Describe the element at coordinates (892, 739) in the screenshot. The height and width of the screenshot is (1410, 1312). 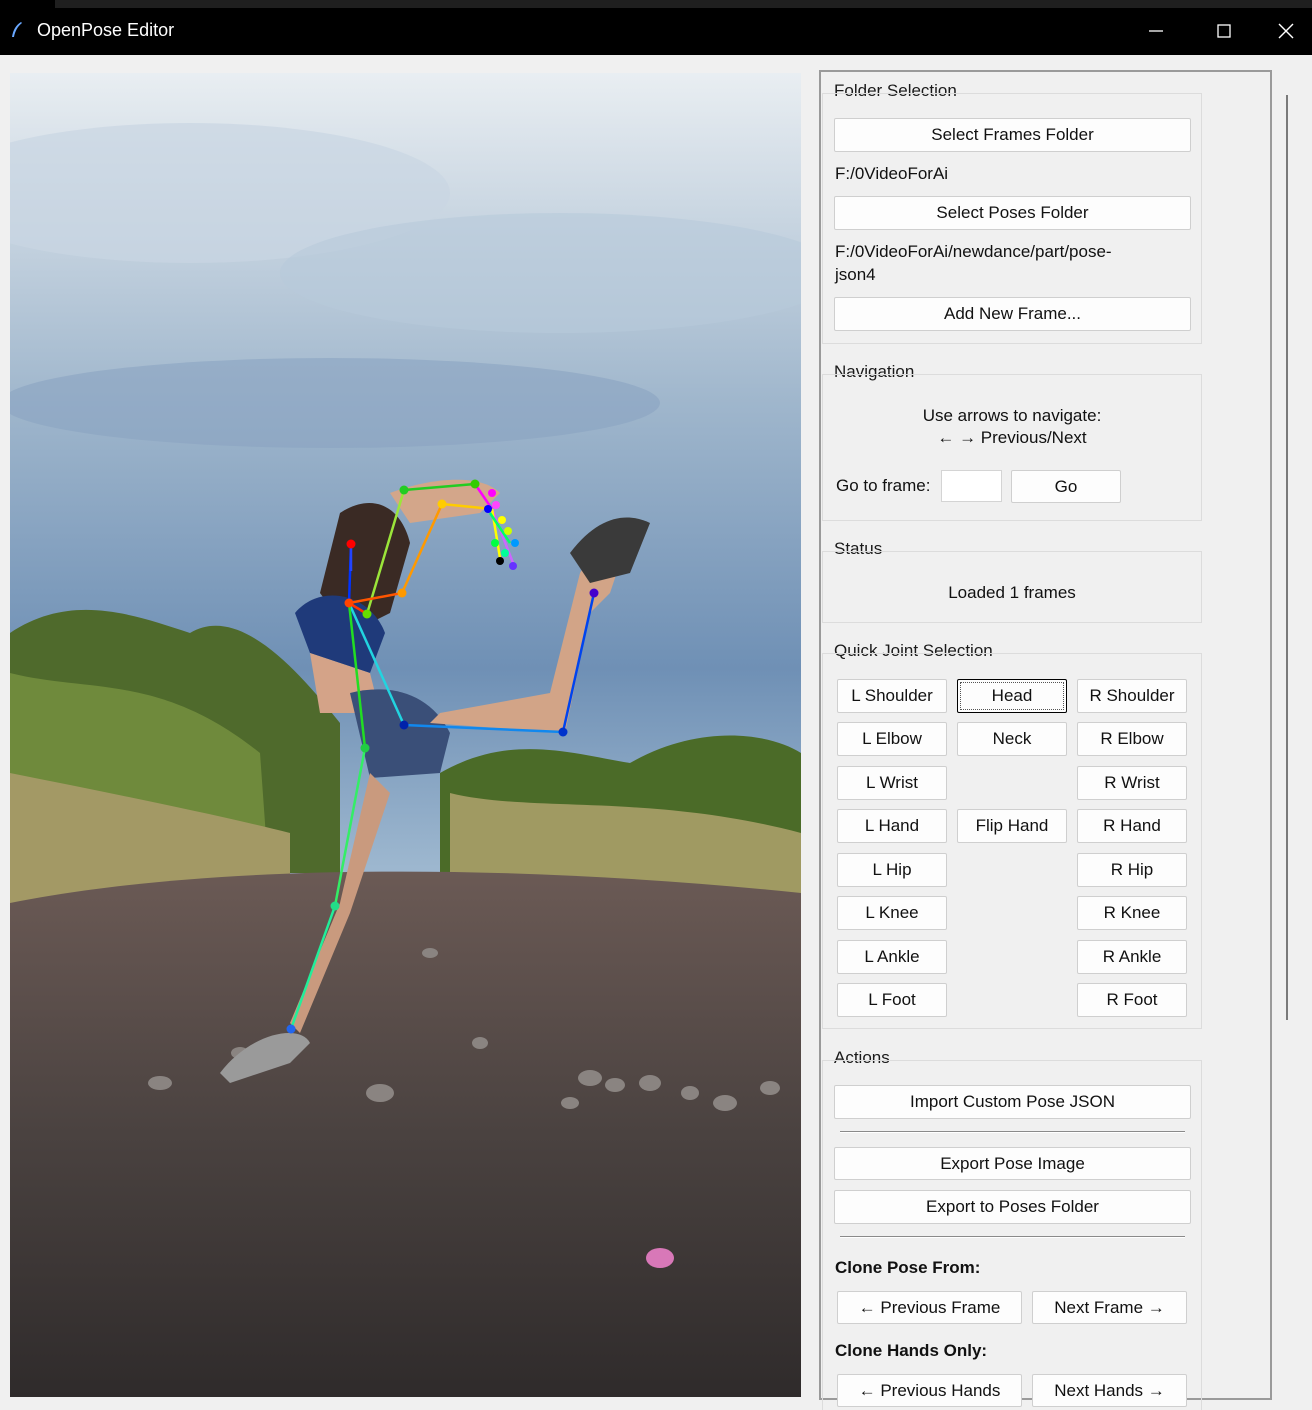
I see `l-elbow-button: L Elbow` at that location.